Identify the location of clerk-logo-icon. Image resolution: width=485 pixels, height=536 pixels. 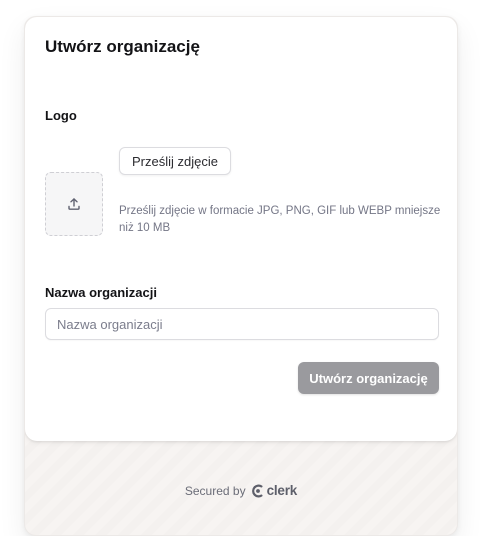
(257, 490).